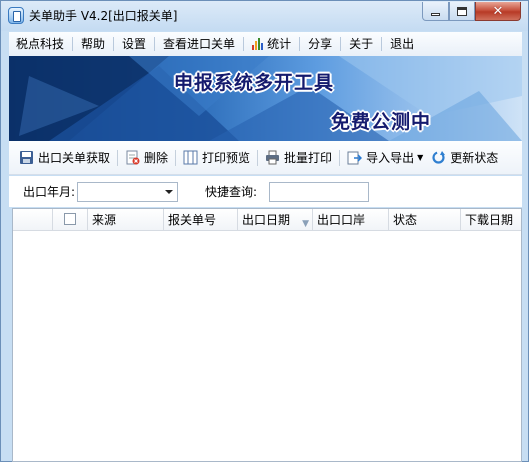 Image resolution: width=529 pixels, height=462 pixels. I want to click on app-icon, so click(16, 15).